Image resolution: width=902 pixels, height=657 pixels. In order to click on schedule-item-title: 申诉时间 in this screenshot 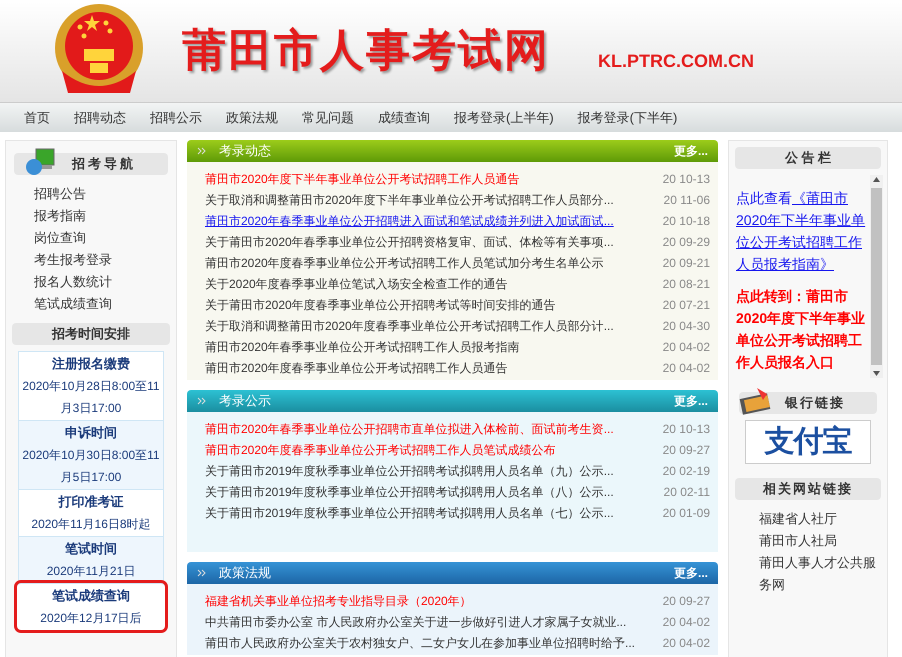, I will do `click(91, 433)`.